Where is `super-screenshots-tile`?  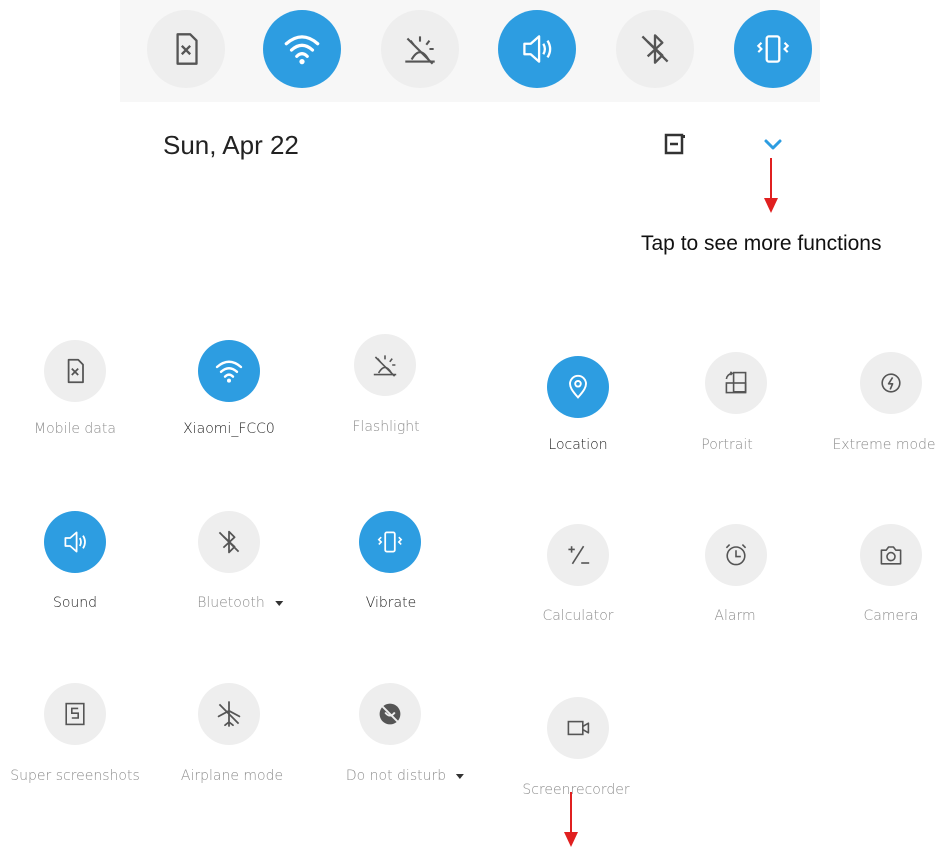
super-screenshots-tile is located at coordinates (75, 714).